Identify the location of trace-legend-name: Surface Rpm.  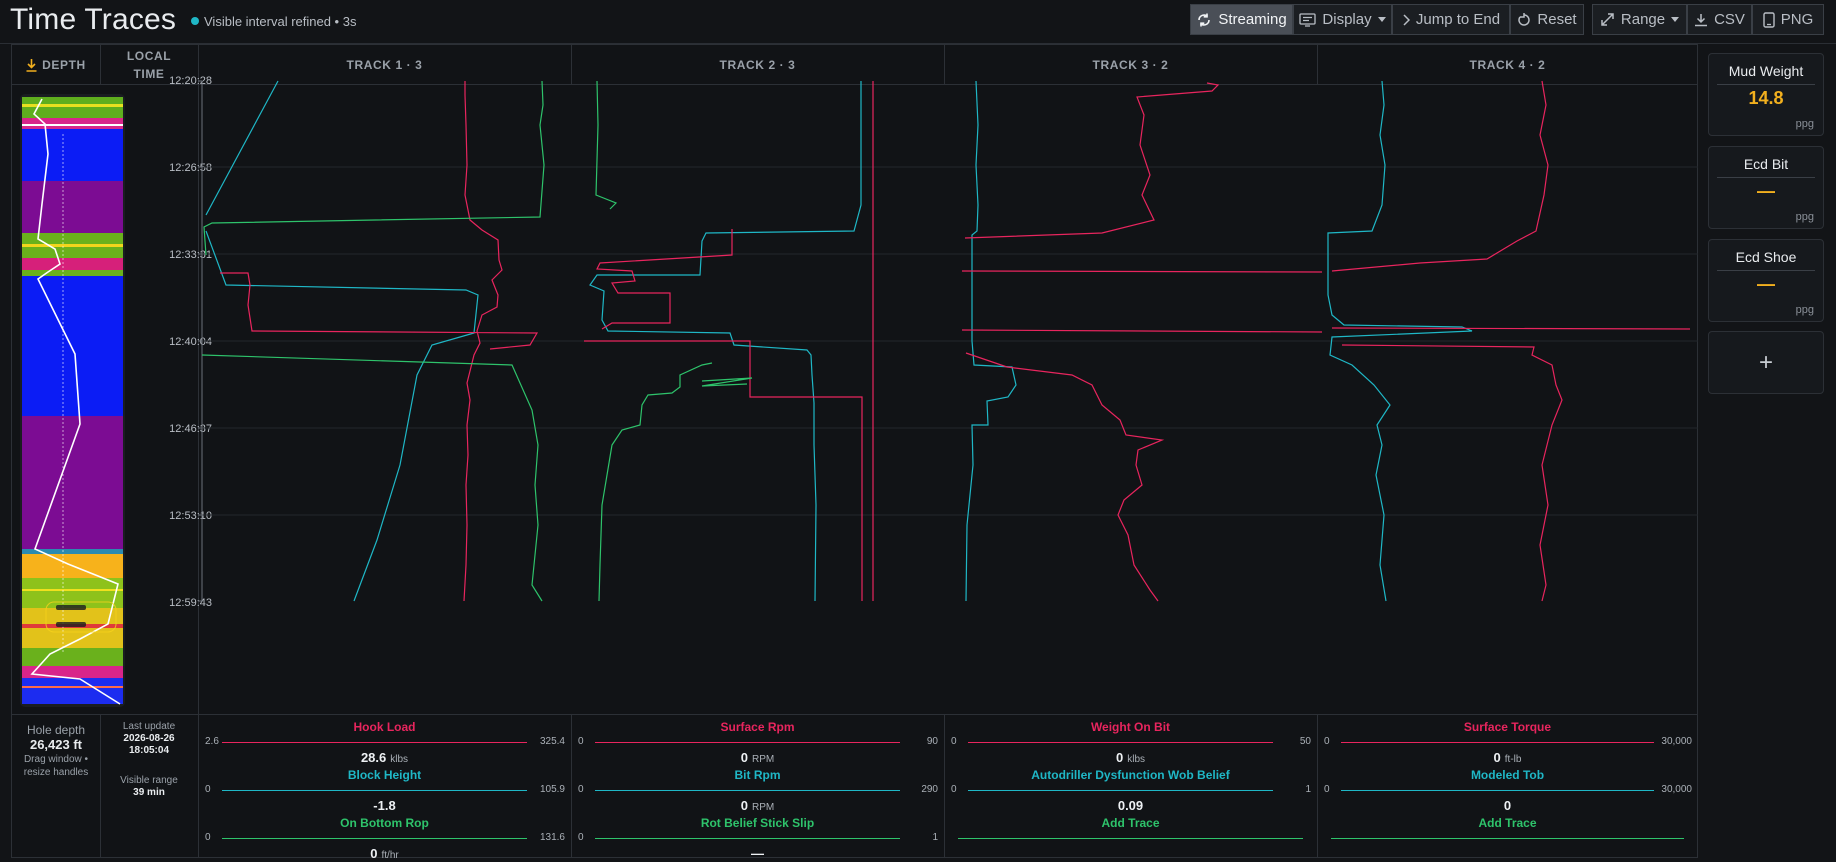
(757, 727).